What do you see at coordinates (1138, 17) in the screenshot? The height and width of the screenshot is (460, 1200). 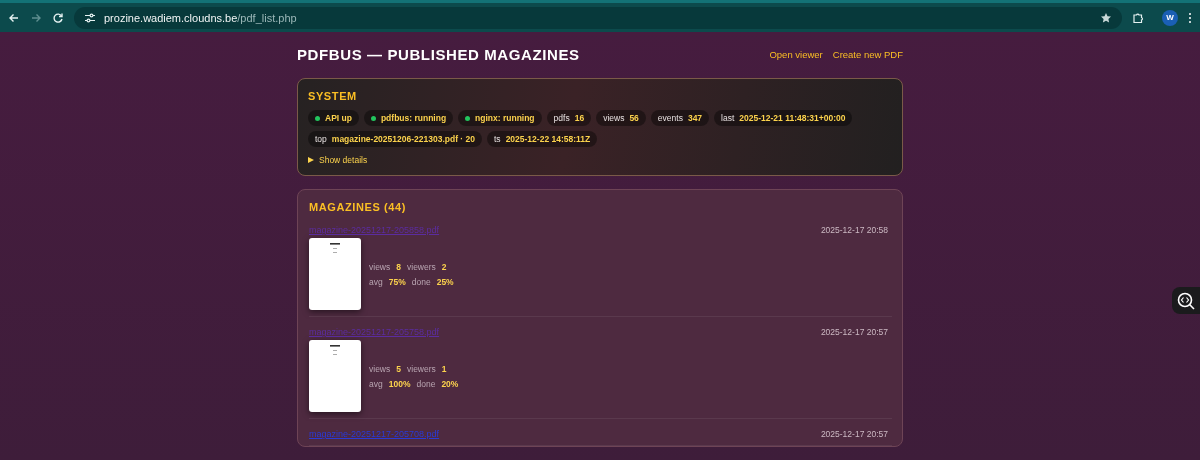 I see `puzzle-icon` at bounding box center [1138, 17].